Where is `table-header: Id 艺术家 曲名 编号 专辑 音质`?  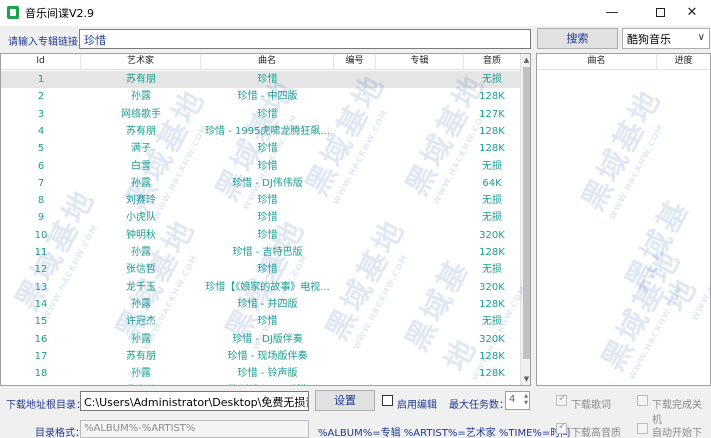 table-header: Id 艺术家 曲名 编号 专辑 音质 is located at coordinates (260, 62).